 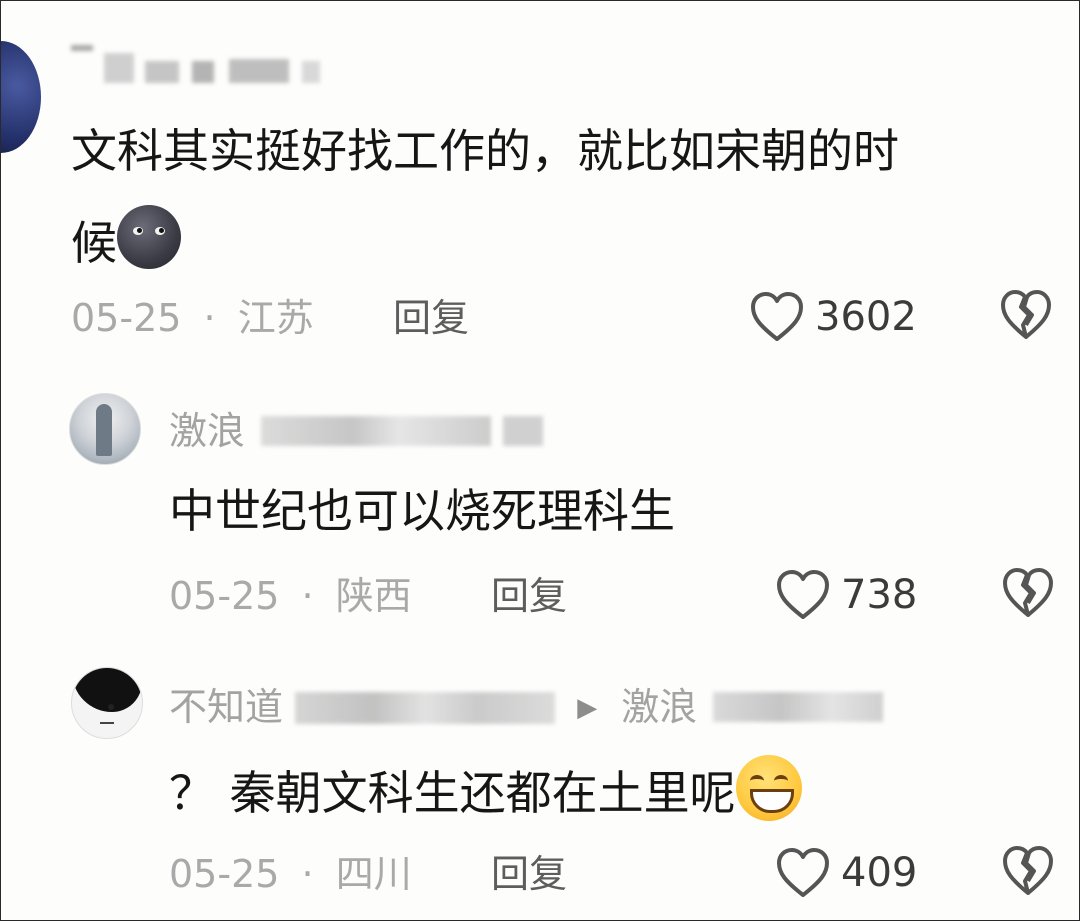 I want to click on comment-meta: 05-25 · 陕西, so click(x=290, y=596).